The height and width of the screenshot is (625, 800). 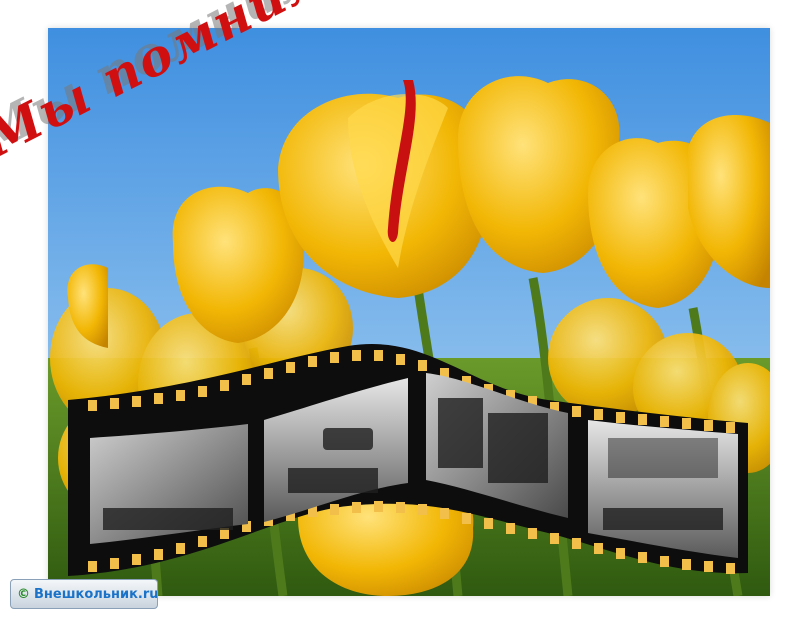 I want to click on watermark-text: Внешкольник.ru, so click(x=96, y=594).